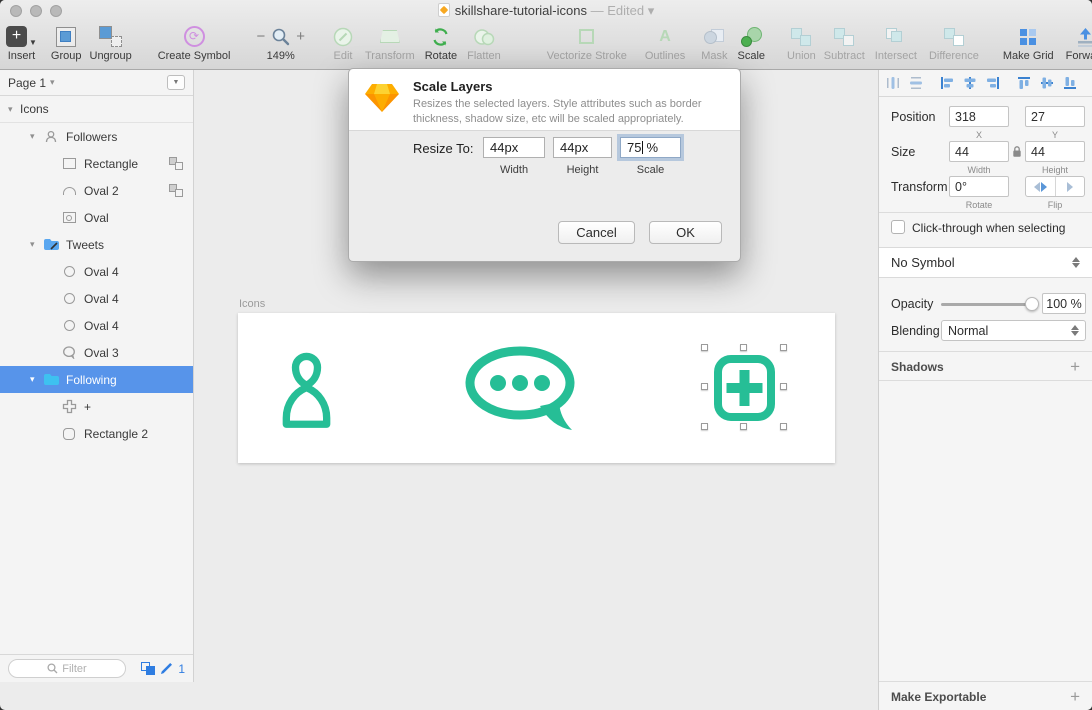 Image resolution: width=1092 pixels, height=710 pixels. What do you see at coordinates (300, 36) in the screenshot?
I see `zoom-in-icon: +` at bounding box center [300, 36].